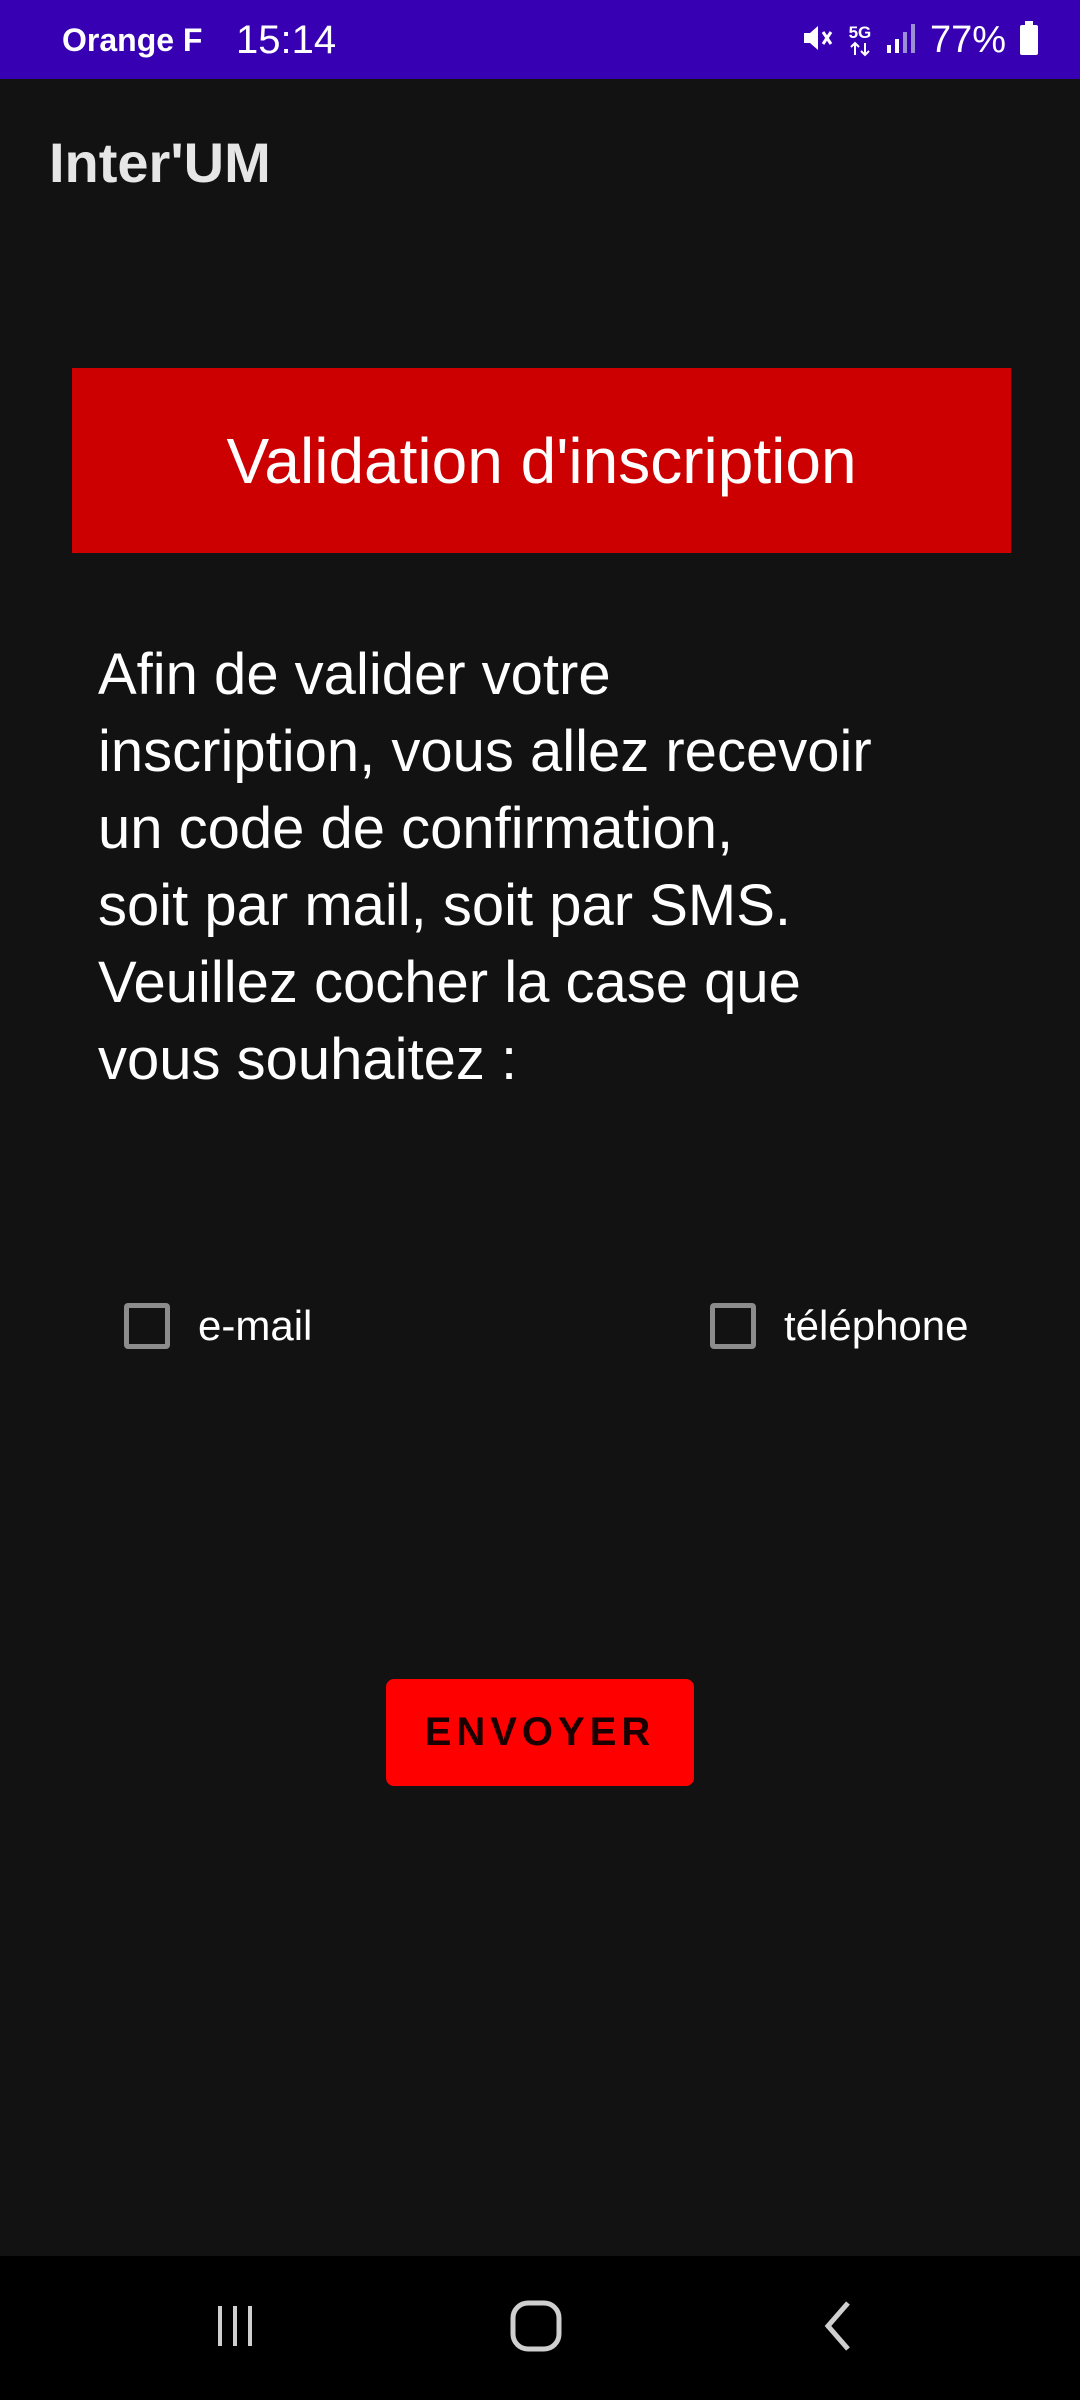  Describe the element at coordinates (901, 40) in the screenshot. I see `signal-icon` at that location.